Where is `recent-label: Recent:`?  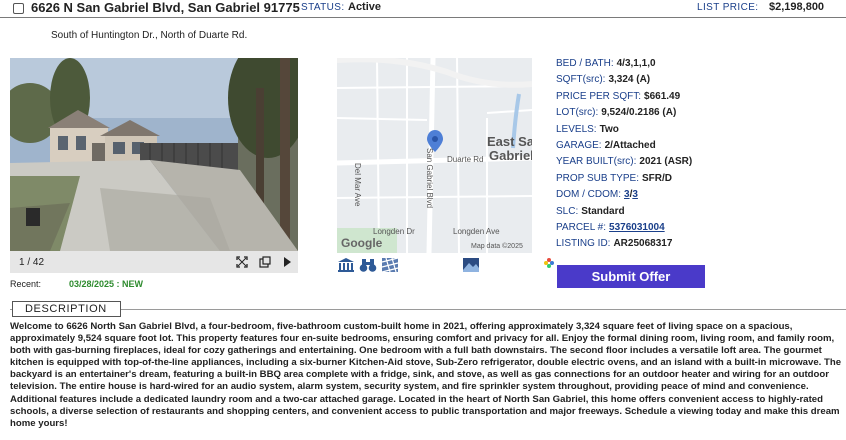 recent-label: Recent: is located at coordinates (26, 284).